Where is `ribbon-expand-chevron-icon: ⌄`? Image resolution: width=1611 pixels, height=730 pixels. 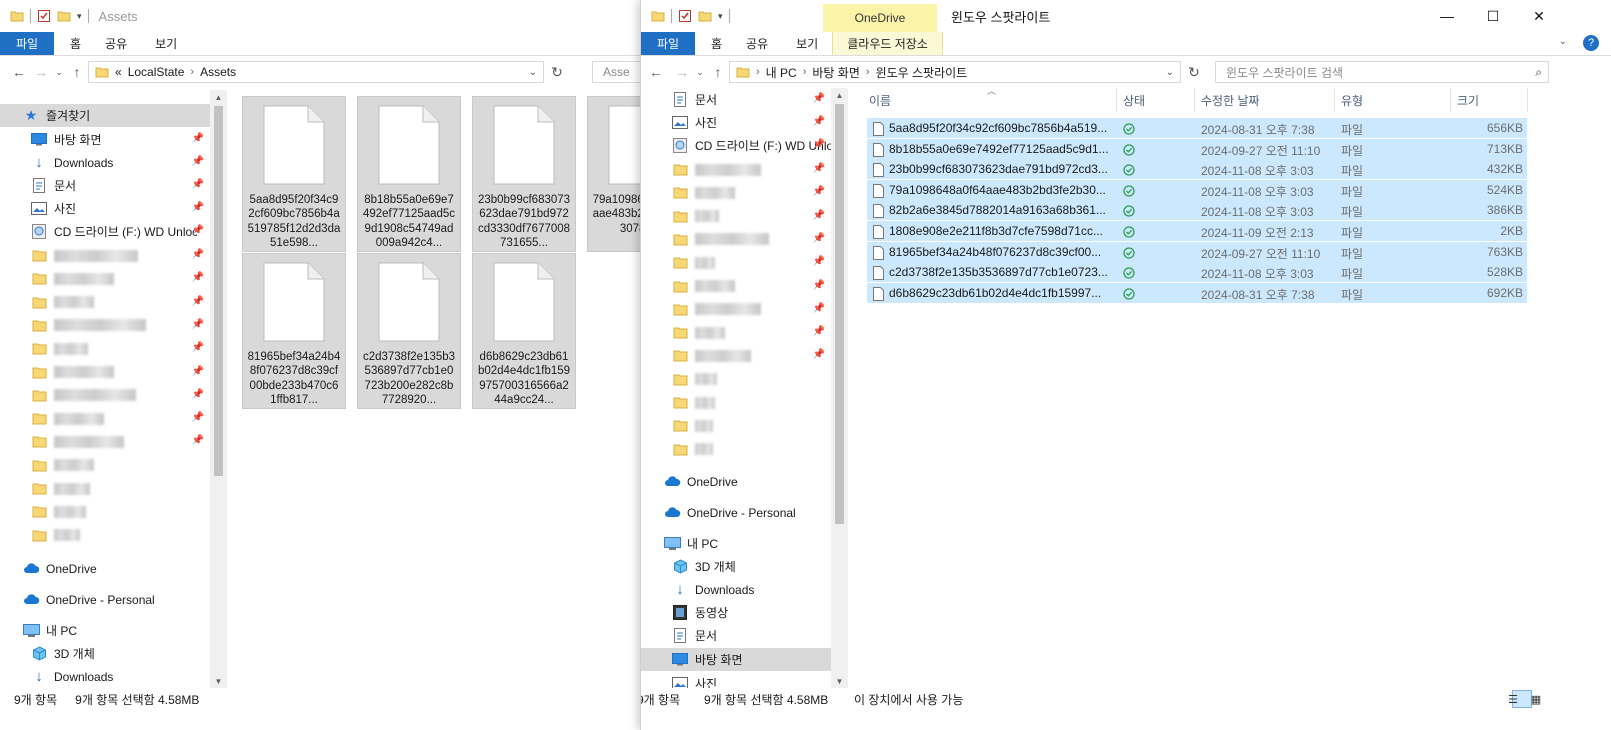
ribbon-expand-chevron-icon: ⌄ is located at coordinates (1563, 41).